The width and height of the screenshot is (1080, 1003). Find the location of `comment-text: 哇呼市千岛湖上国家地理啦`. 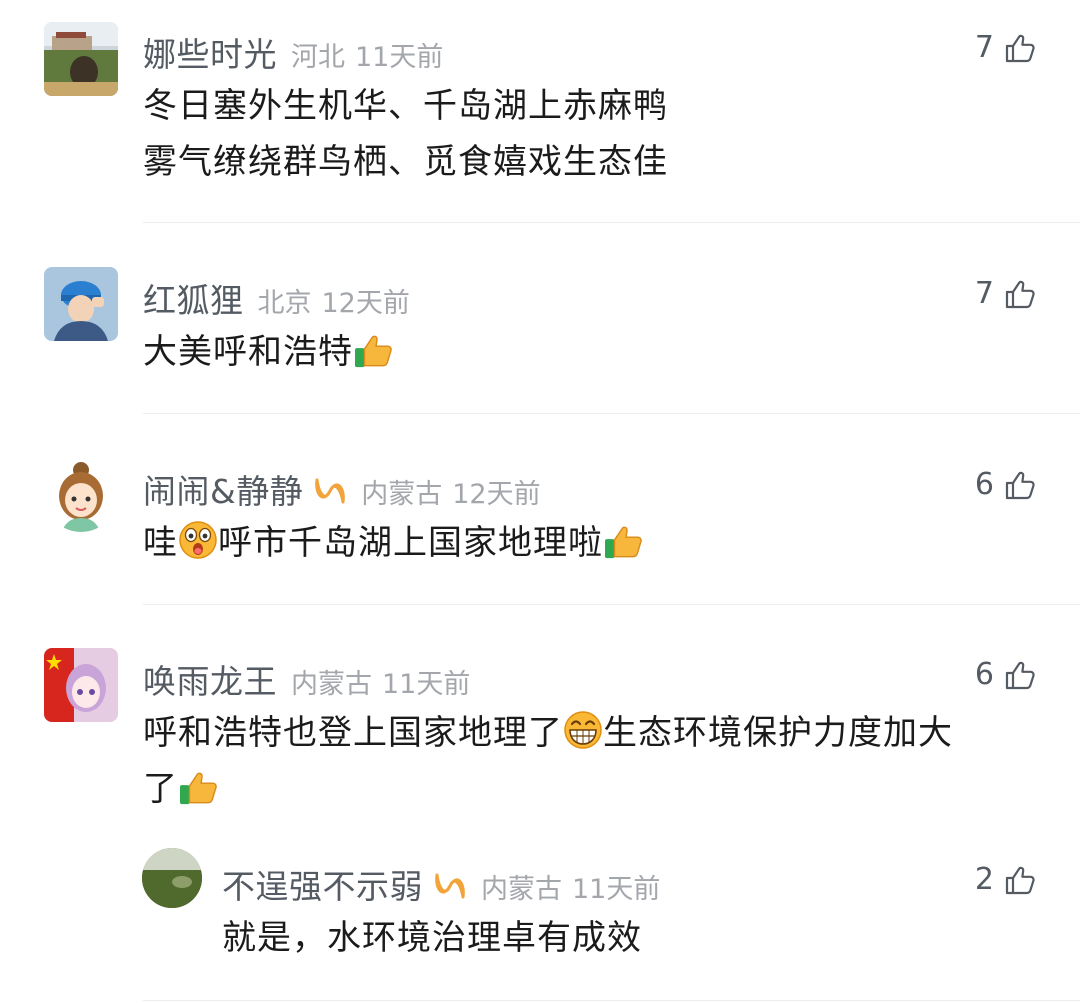

comment-text: 哇呼市千岛湖上国家地理啦 is located at coordinates (394, 543).